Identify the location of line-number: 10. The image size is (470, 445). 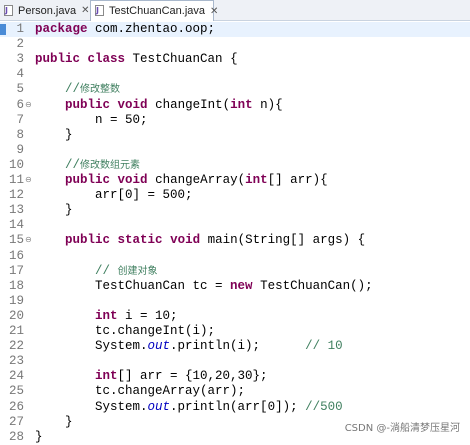
(16, 164).